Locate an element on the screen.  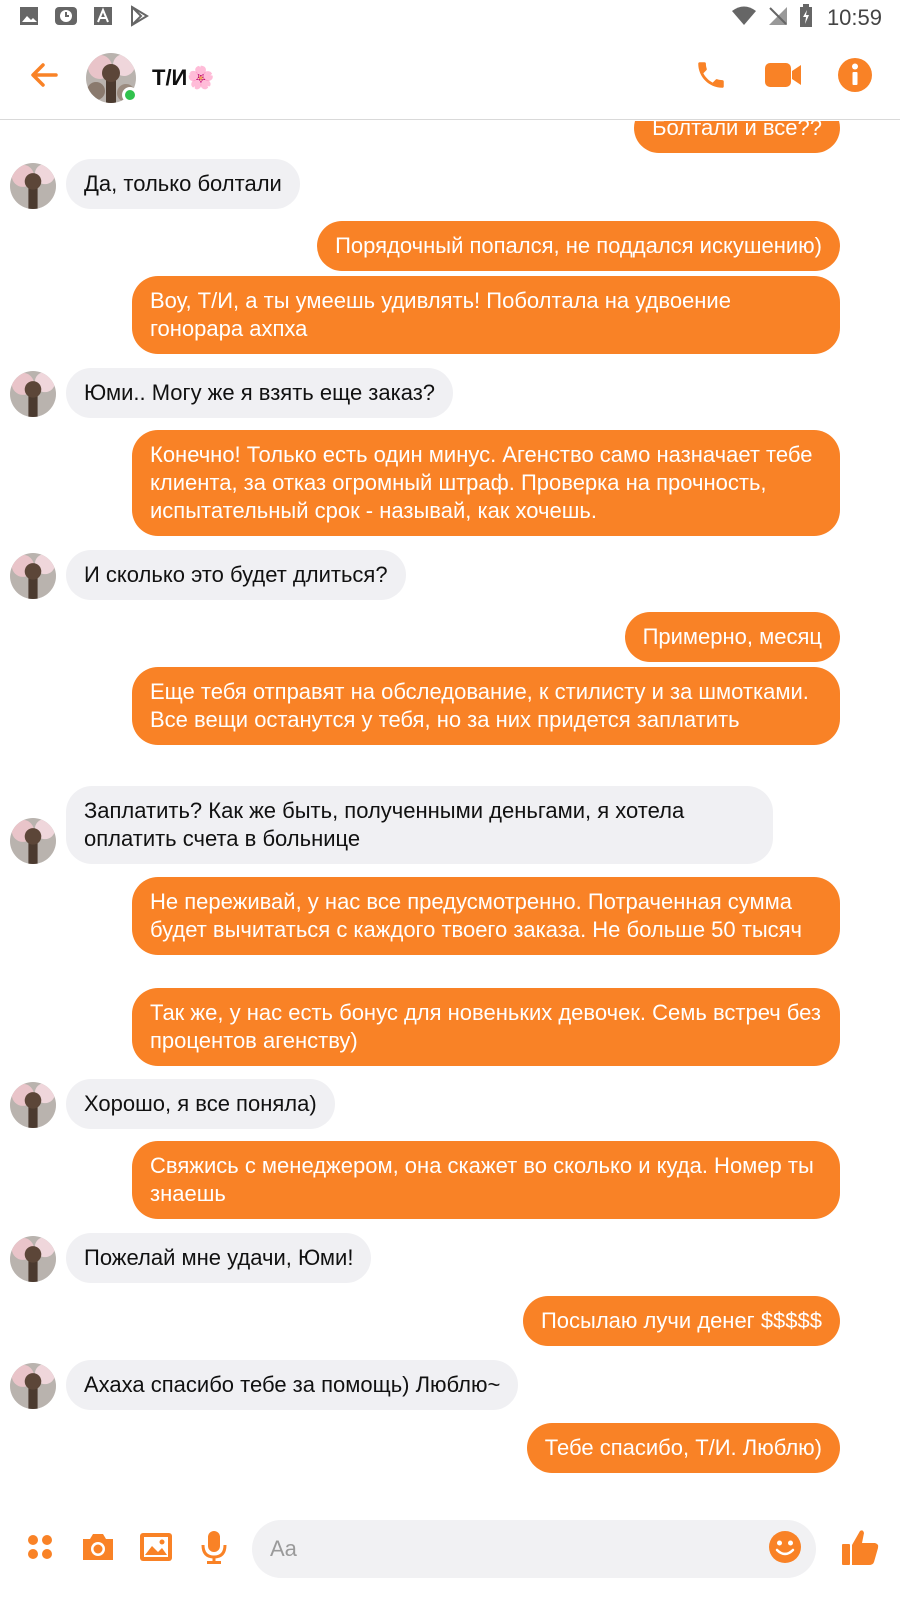
back-button is located at coordinates (44, 78).